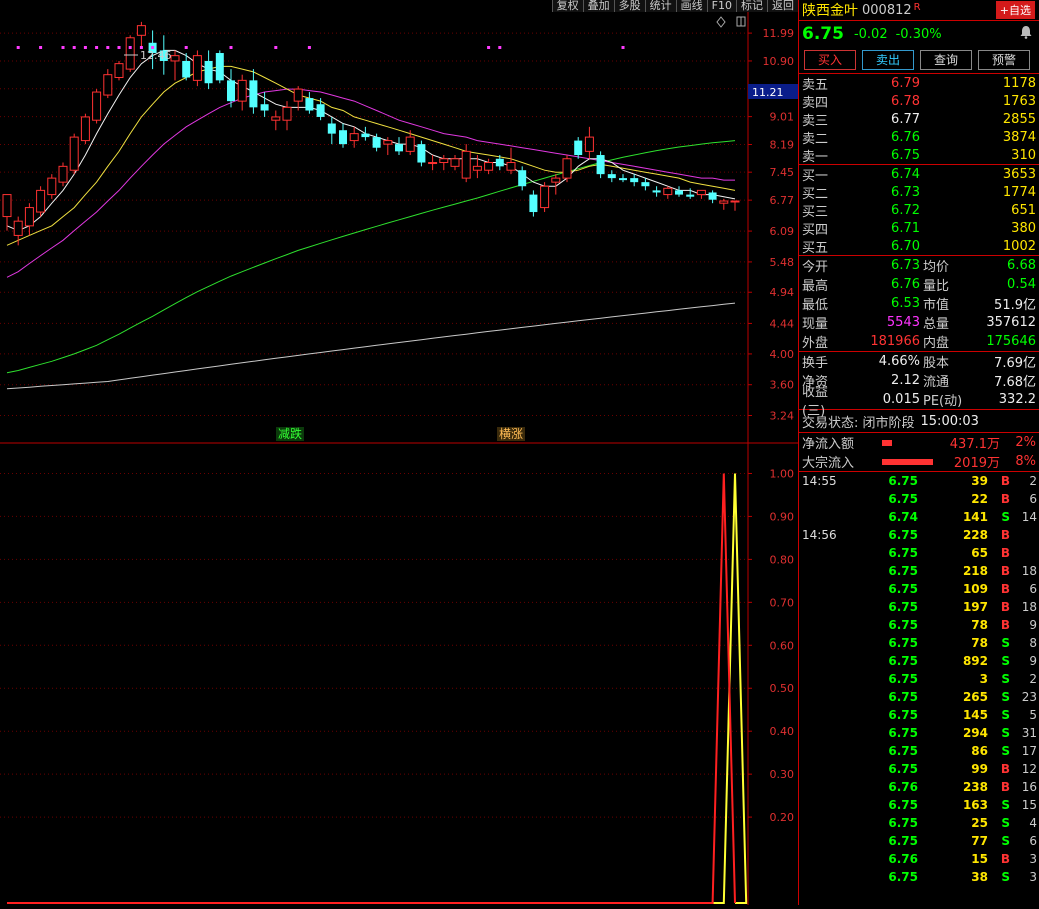 The image size is (1039, 909). What do you see at coordinates (919, 246) in the screenshot?
I see `buy-order-row: 买五 6.70 1002` at bounding box center [919, 246].